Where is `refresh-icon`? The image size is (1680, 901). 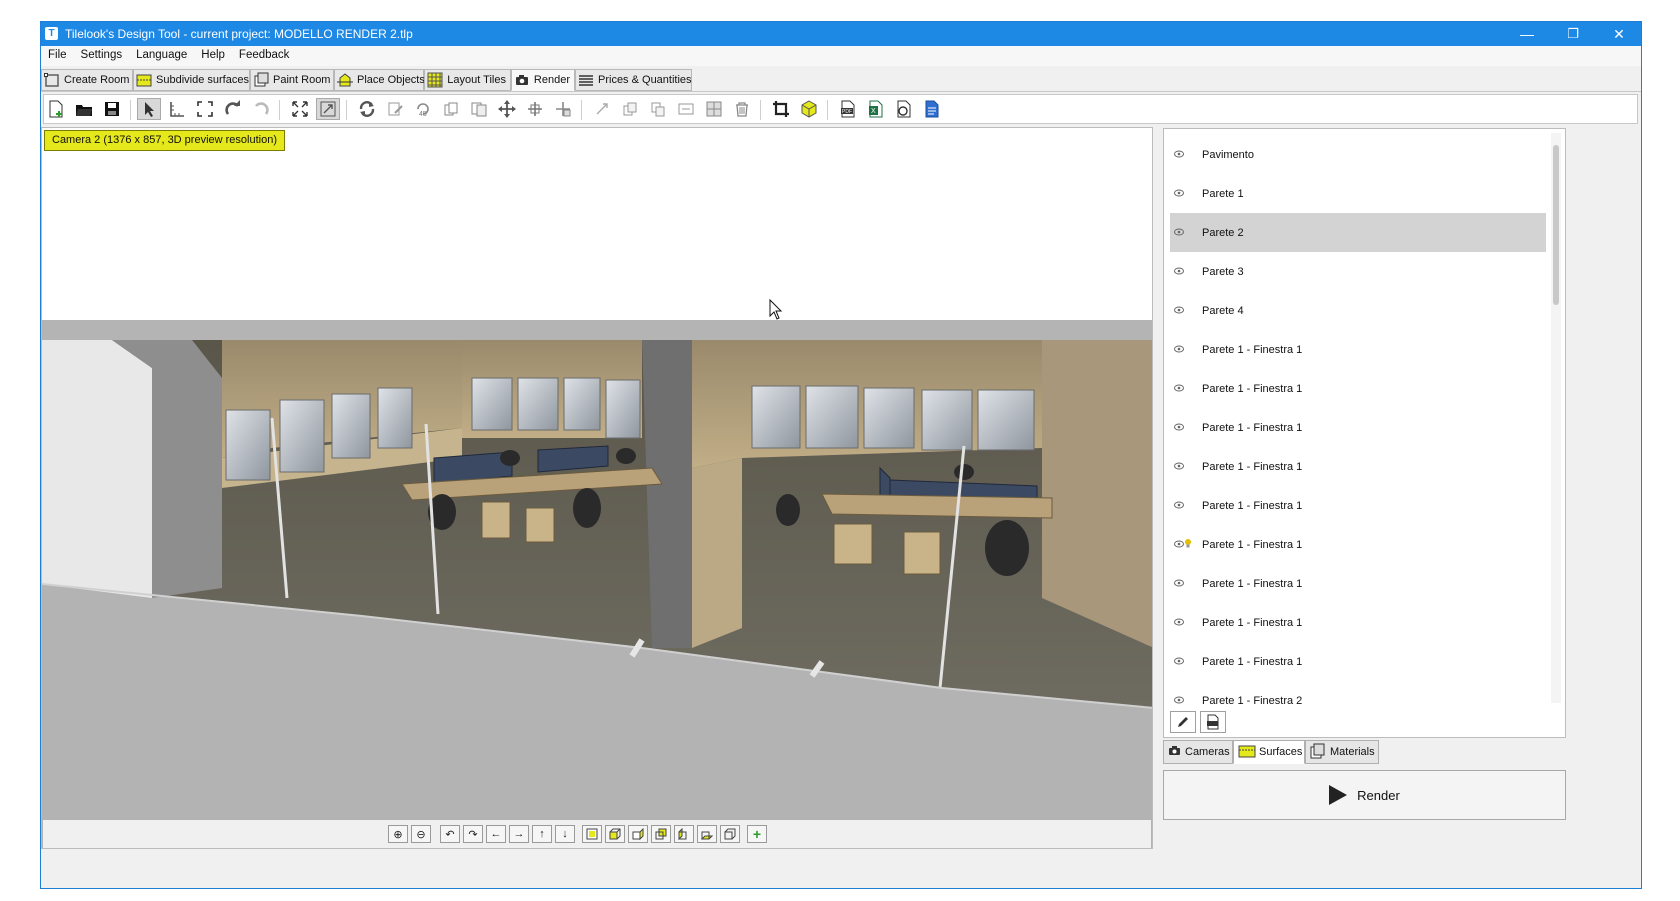 refresh-icon is located at coordinates (367, 109).